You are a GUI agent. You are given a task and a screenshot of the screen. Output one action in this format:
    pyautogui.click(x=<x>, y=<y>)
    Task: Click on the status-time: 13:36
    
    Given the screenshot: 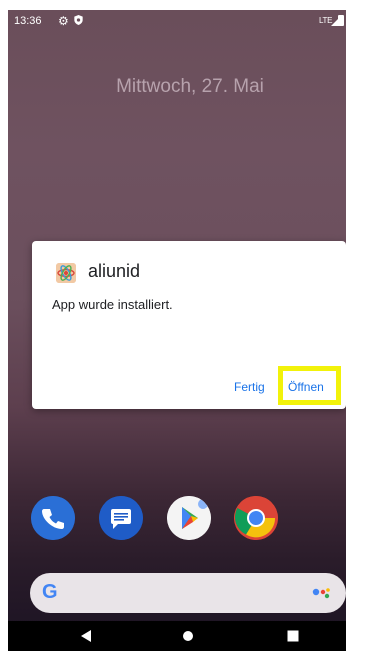 What is the action you would take?
    pyautogui.click(x=28, y=21)
    